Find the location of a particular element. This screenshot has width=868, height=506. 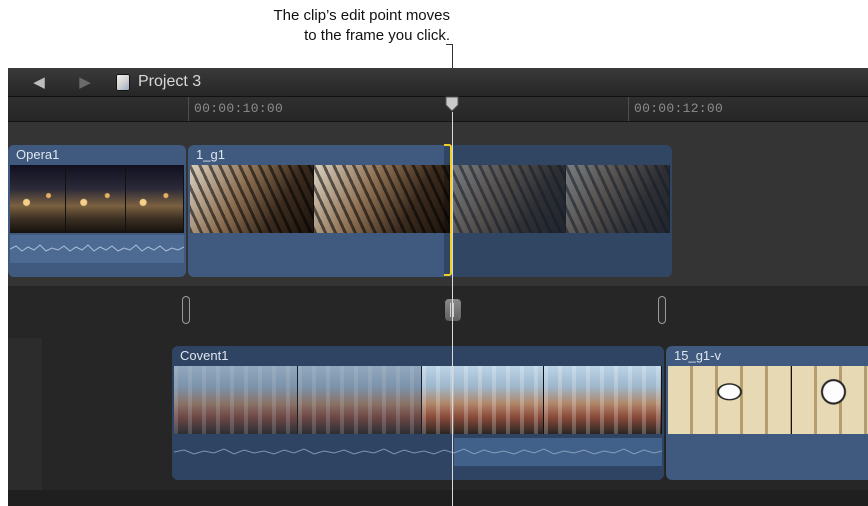

project-title: Project 3 is located at coordinates (170, 81).